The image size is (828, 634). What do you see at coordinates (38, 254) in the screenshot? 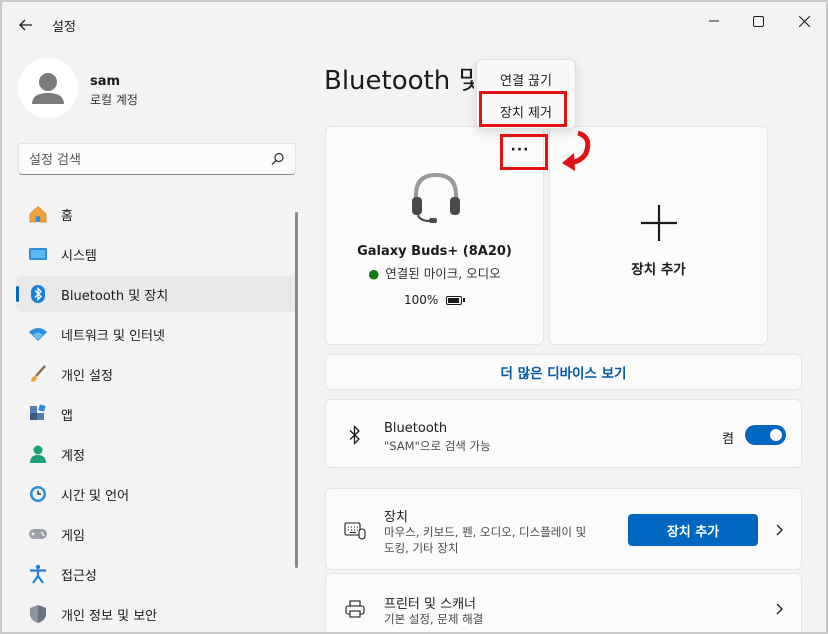
I see `system-icon` at bounding box center [38, 254].